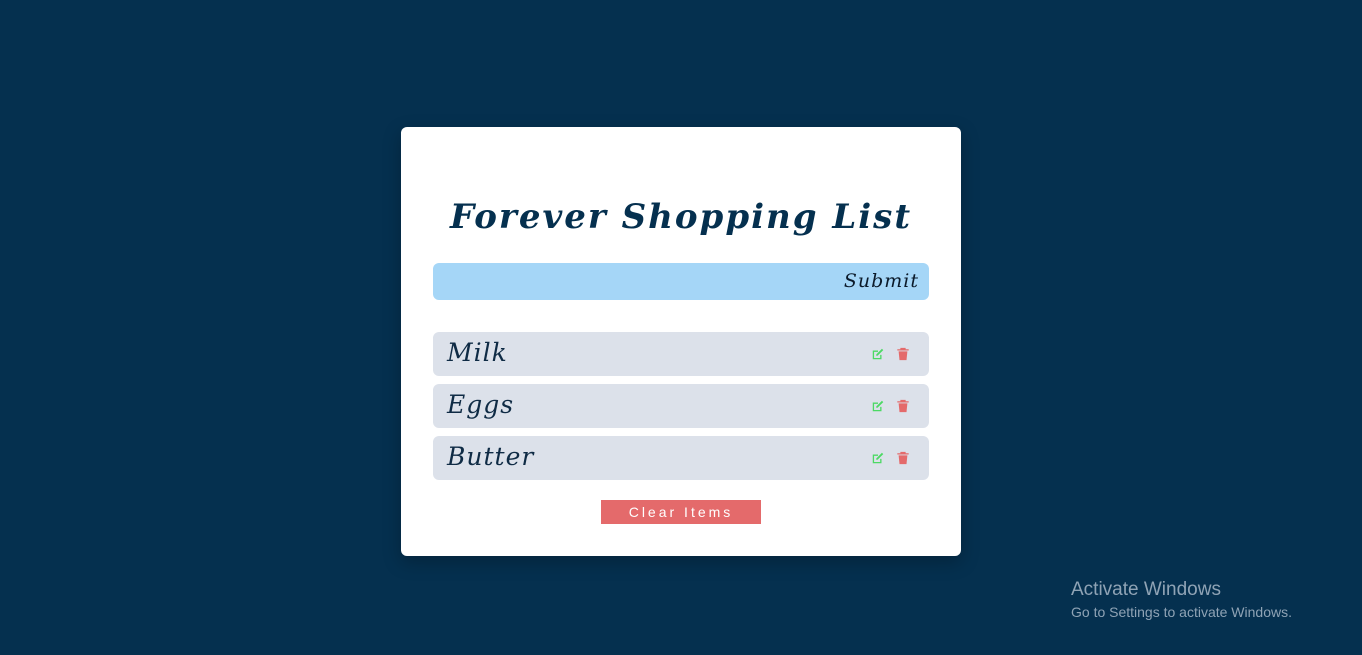 The height and width of the screenshot is (655, 1362). I want to click on watermark-title: Activate Windows, so click(1146, 589).